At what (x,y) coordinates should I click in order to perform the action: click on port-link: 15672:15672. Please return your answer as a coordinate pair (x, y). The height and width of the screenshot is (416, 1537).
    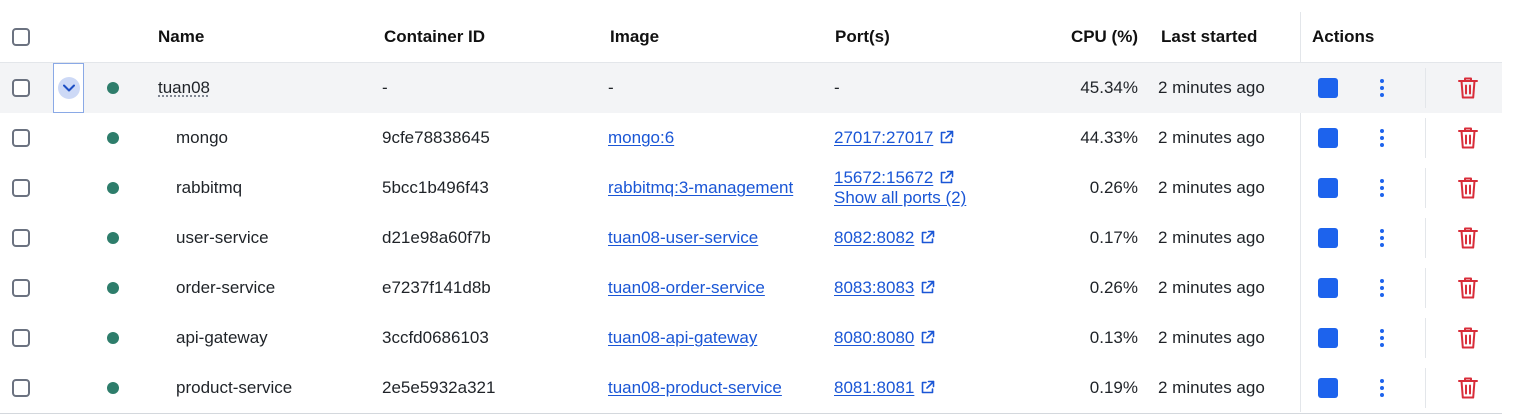
    Looking at the image, I should click on (883, 177).